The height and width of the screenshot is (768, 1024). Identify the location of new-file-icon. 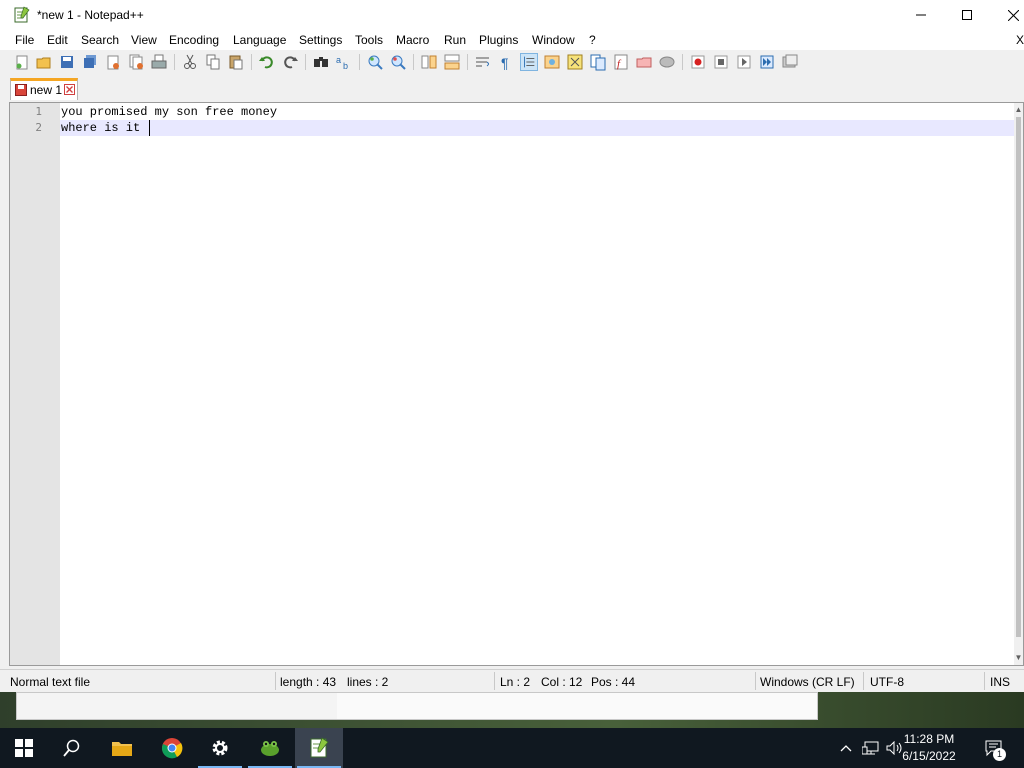
(22, 62).